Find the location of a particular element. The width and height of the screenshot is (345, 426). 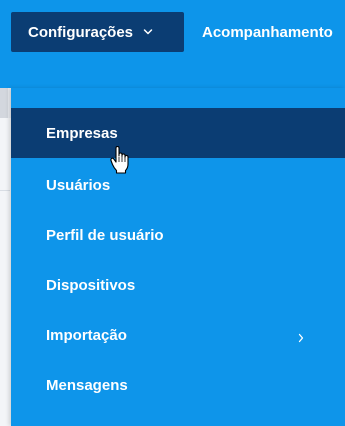

menu-item-label: Mensagens is located at coordinates (87, 385).